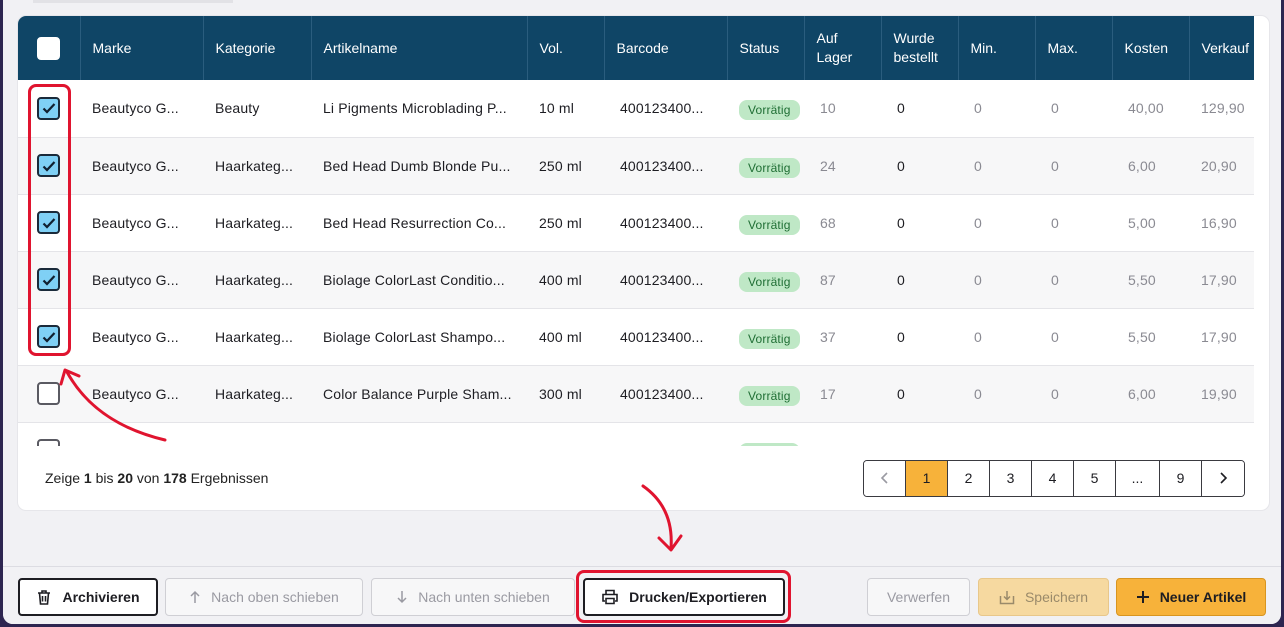 The image size is (1284, 627). What do you see at coordinates (920, 48) in the screenshot?
I see `col-header-wurde-bestellt: Wurde bestellt` at bounding box center [920, 48].